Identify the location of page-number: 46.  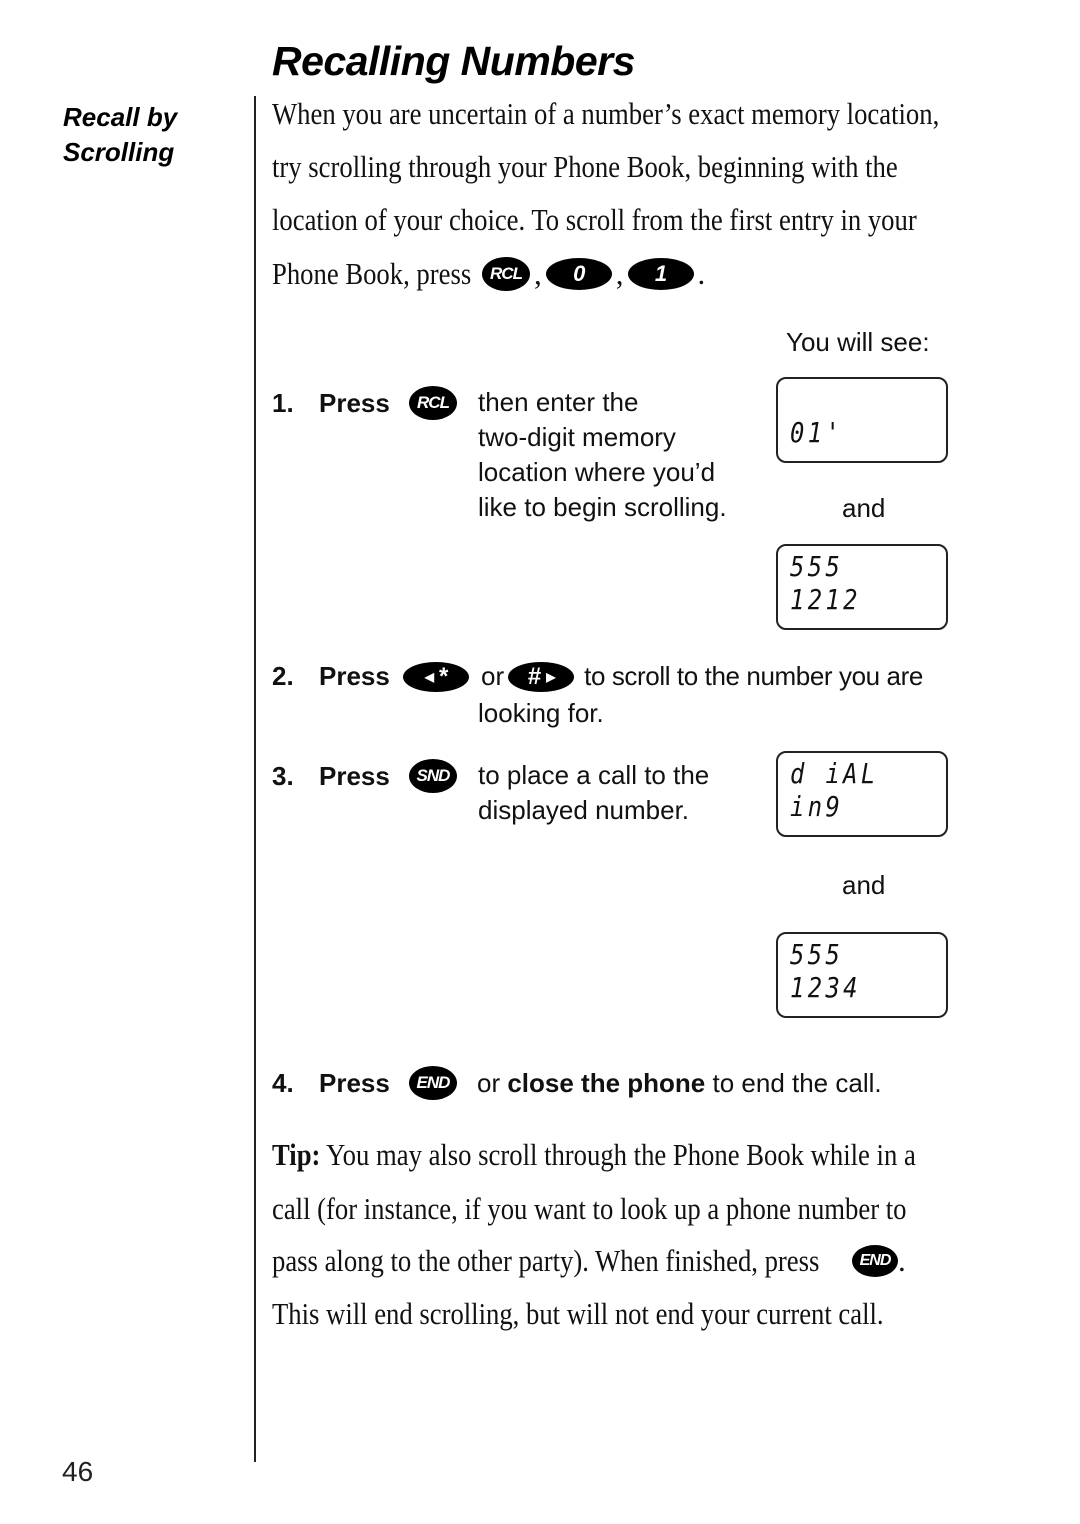
(78, 1471).